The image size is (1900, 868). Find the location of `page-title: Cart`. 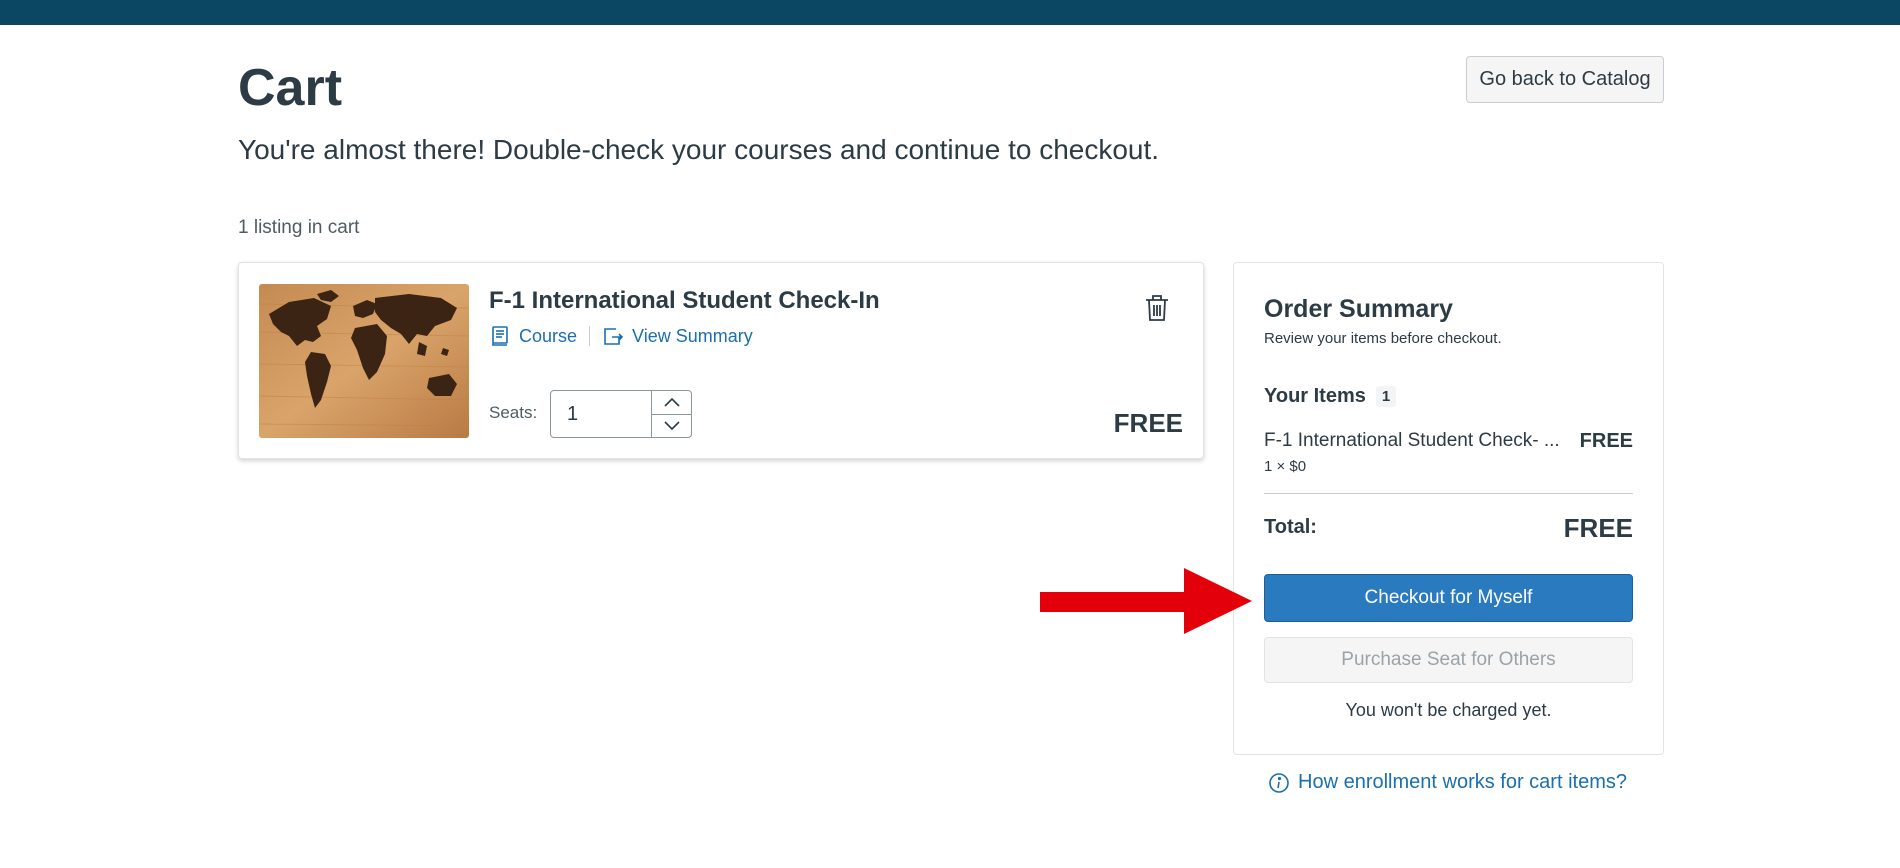

page-title: Cart is located at coordinates (290, 88).